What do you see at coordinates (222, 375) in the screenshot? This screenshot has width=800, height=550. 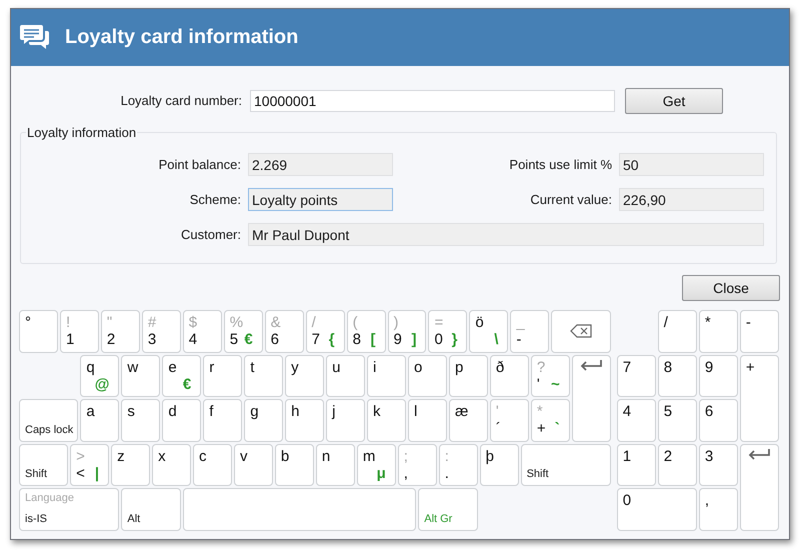 I see `keyboard-key: r` at bounding box center [222, 375].